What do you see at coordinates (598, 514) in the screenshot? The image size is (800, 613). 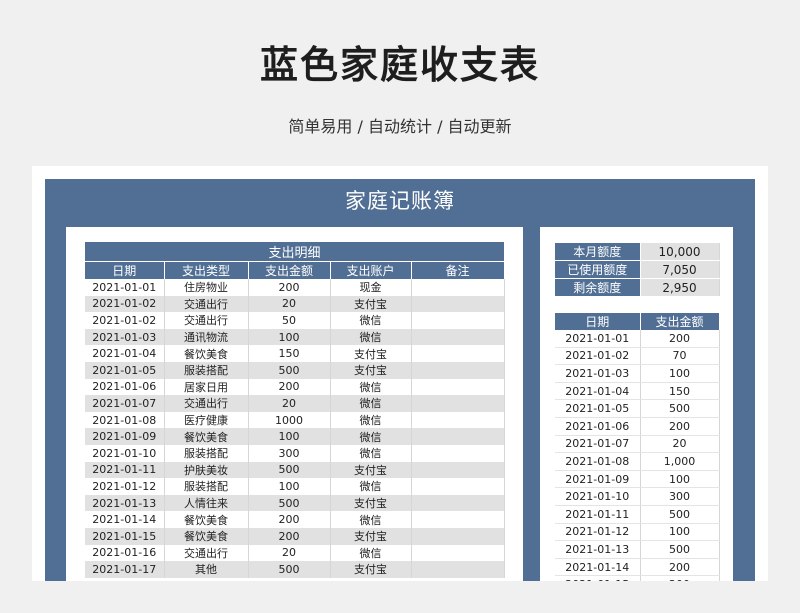 I see `daily-cell-date: 2021-01-11` at bounding box center [598, 514].